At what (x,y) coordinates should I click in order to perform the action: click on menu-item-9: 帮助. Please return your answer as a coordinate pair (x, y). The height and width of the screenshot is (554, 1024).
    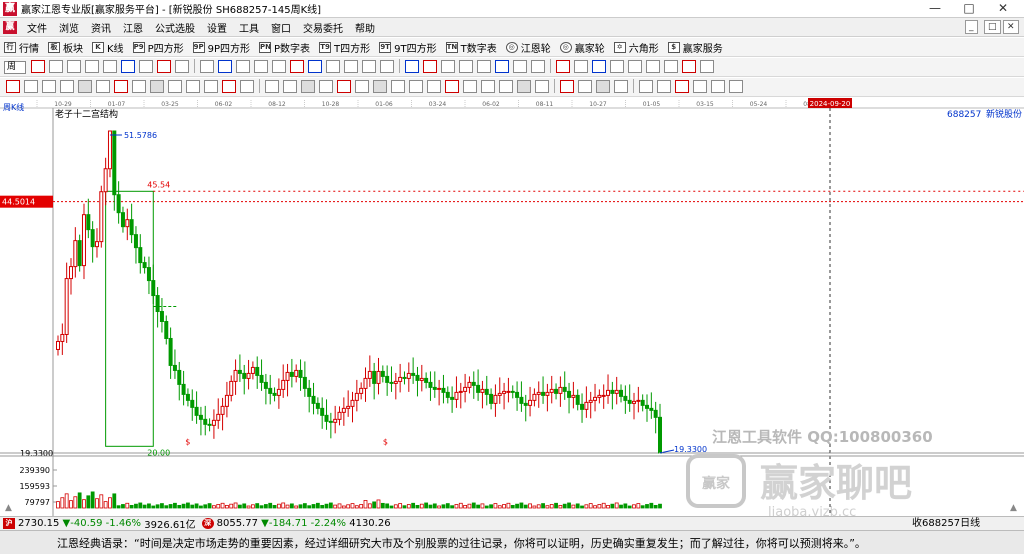
    Looking at the image, I should click on (365, 27).